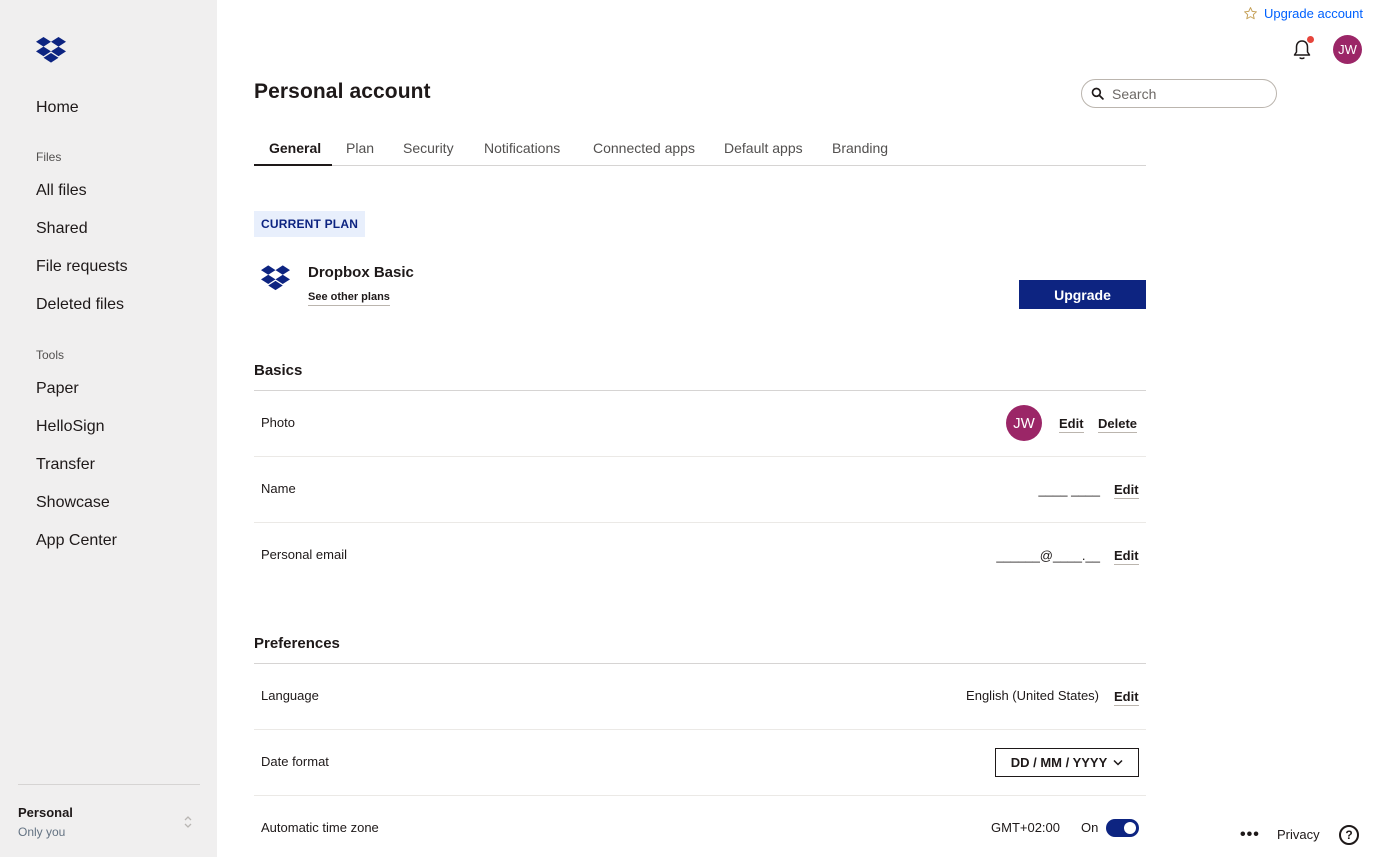  What do you see at coordinates (1313, 13) in the screenshot?
I see `upgrade-account-label: Upgrade account` at bounding box center [1313, 13].